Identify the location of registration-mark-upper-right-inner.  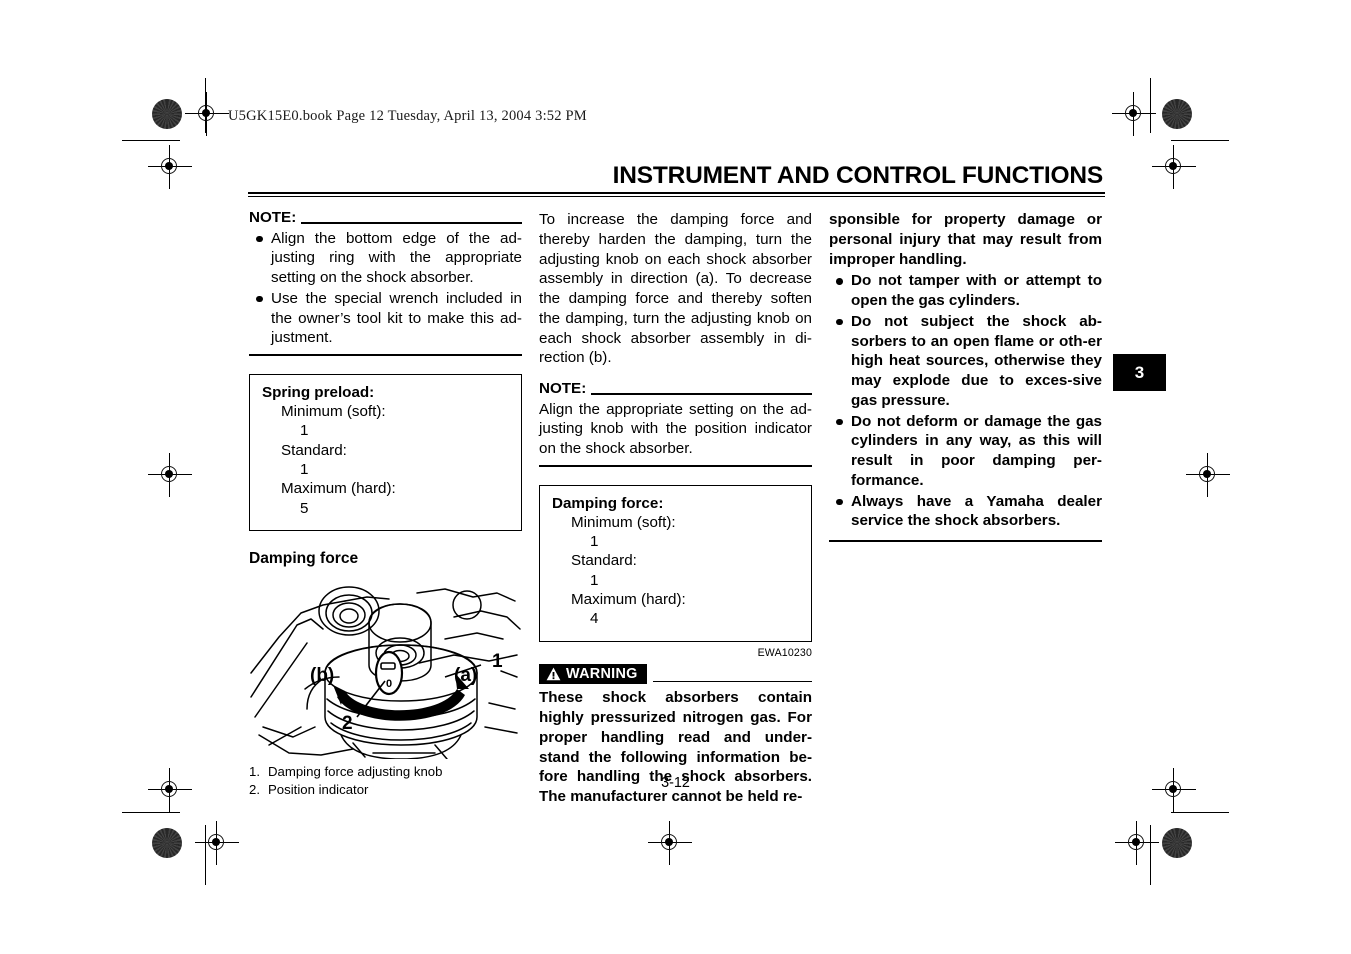
(1174, 167).